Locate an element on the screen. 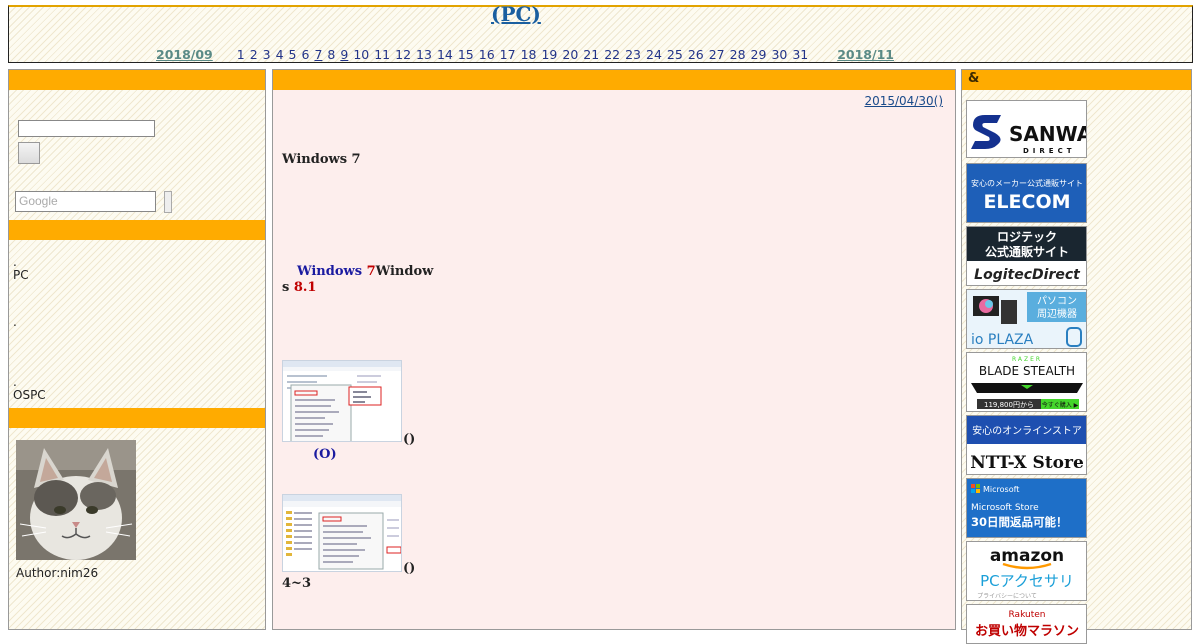 This screenshot has height=644, width=1200. calendar-next-month: 2018/11 is located at coordinates (865, 54).